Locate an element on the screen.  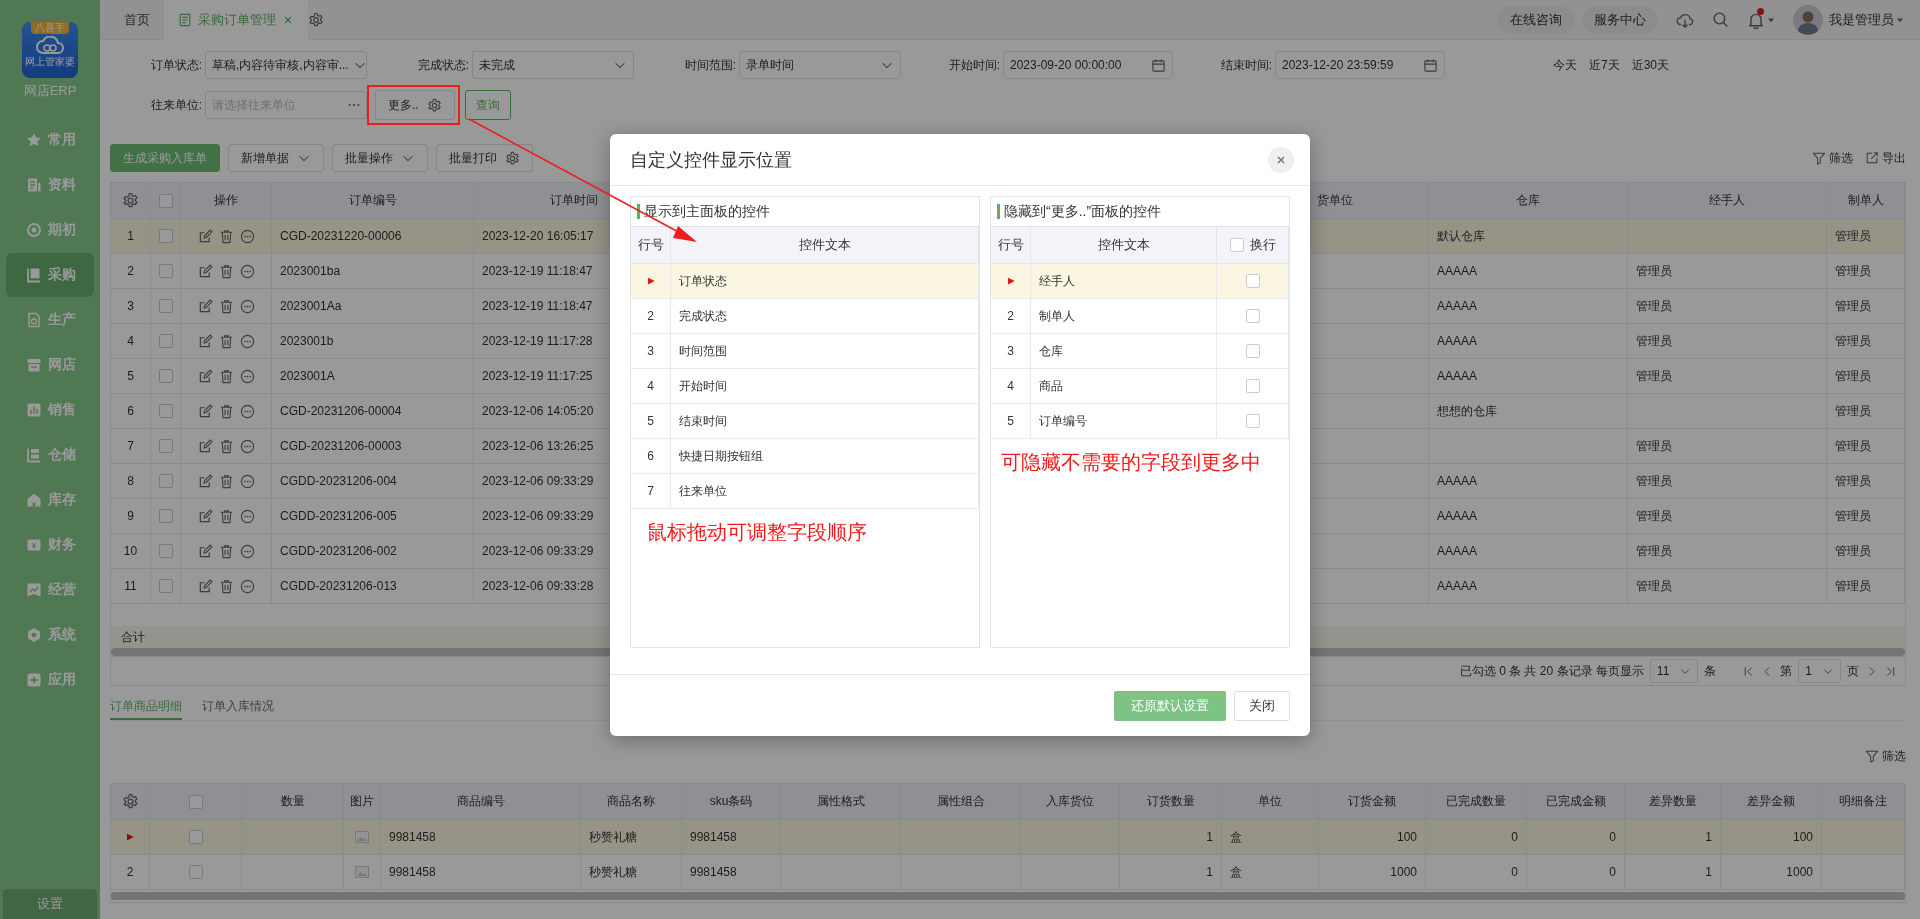
table-cell: 商品 is located at coordinates (1124, 386).